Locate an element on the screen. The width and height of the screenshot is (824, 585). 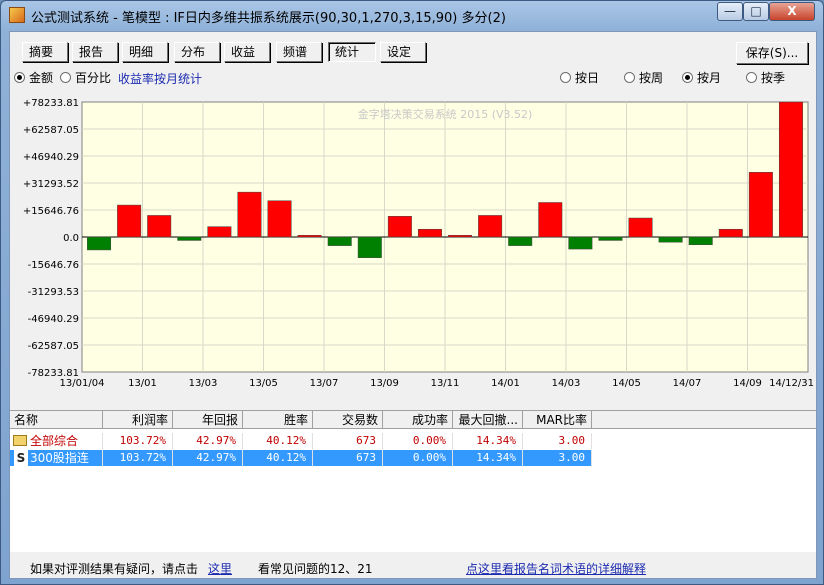
y-tick-label: -62587.05 is located at coordinates (53, 346).